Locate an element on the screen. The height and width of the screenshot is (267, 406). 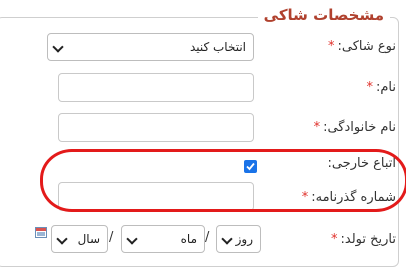
birth-month-value: ماه is located at coordinates (188, 239).